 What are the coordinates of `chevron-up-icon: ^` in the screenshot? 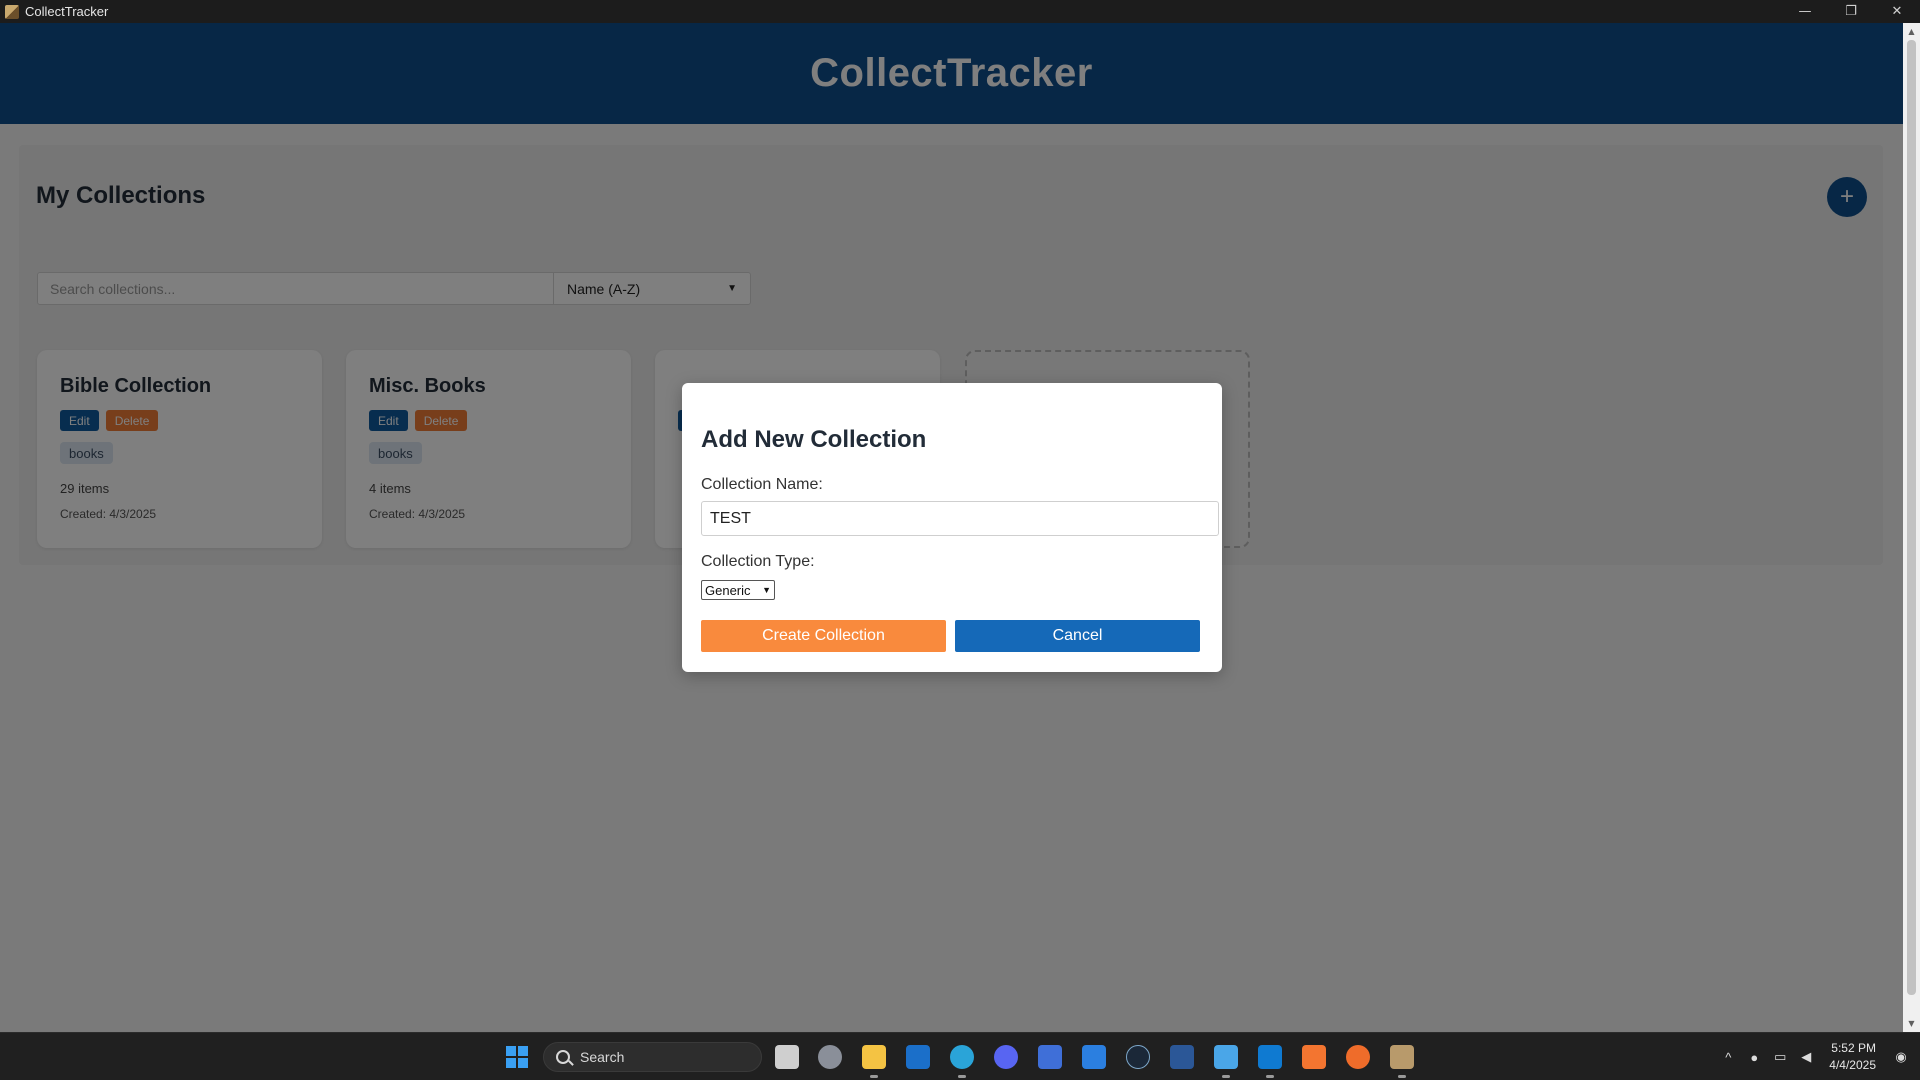 It's located at (1728, 1057).